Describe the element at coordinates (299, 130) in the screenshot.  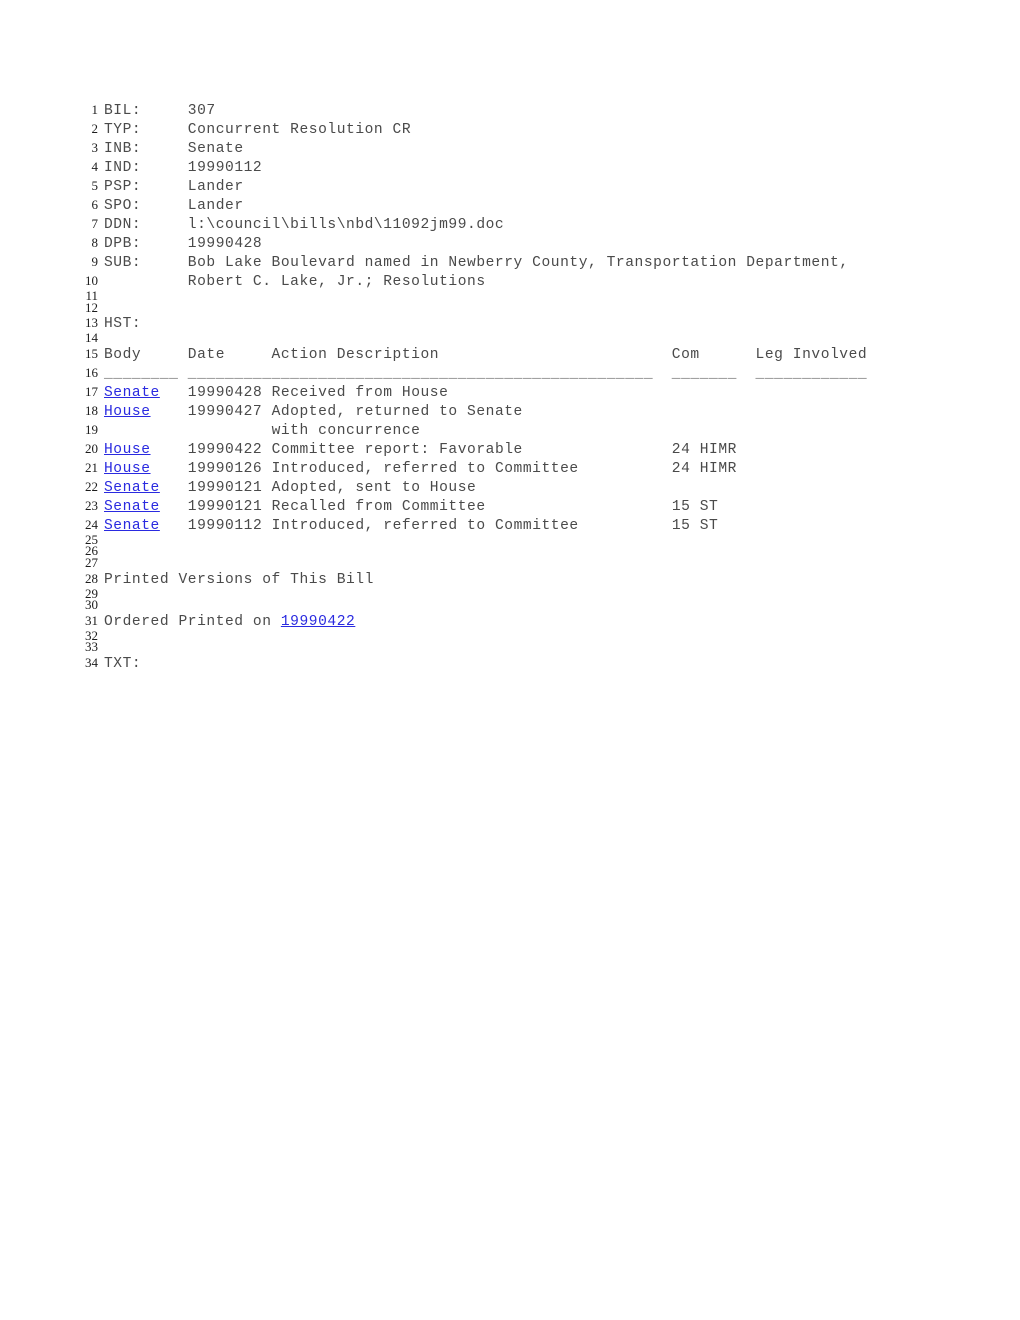
I see `field-value: Concurrent Resolution CR` at that location.